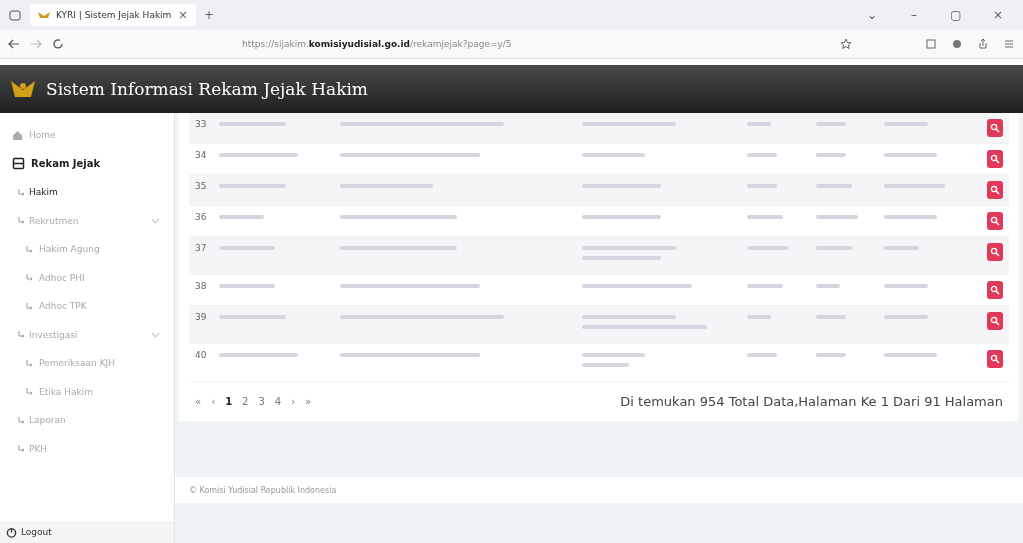 This screenshot has height=543, width=1023. What do you see at coordinates (201, 155) in the screenshot?
I see `row-number: 34` at bounding box center [201, 155].